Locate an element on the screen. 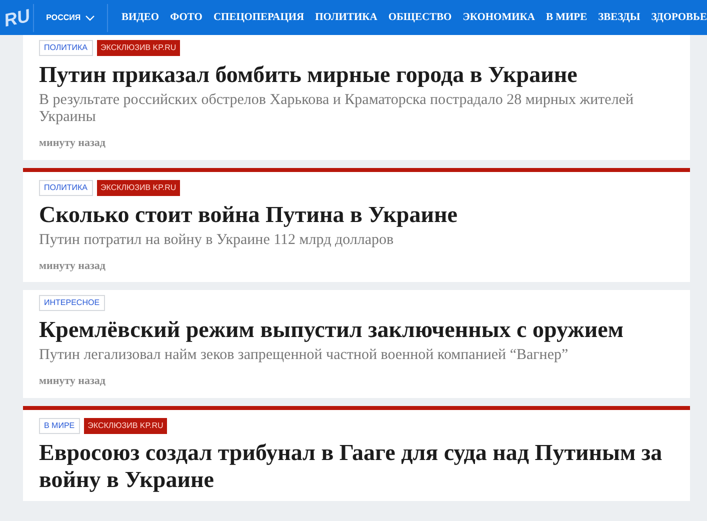 This screenshot has height=521, width=707. nav-link: В МИРЕ is located at coordinates (567, 18).